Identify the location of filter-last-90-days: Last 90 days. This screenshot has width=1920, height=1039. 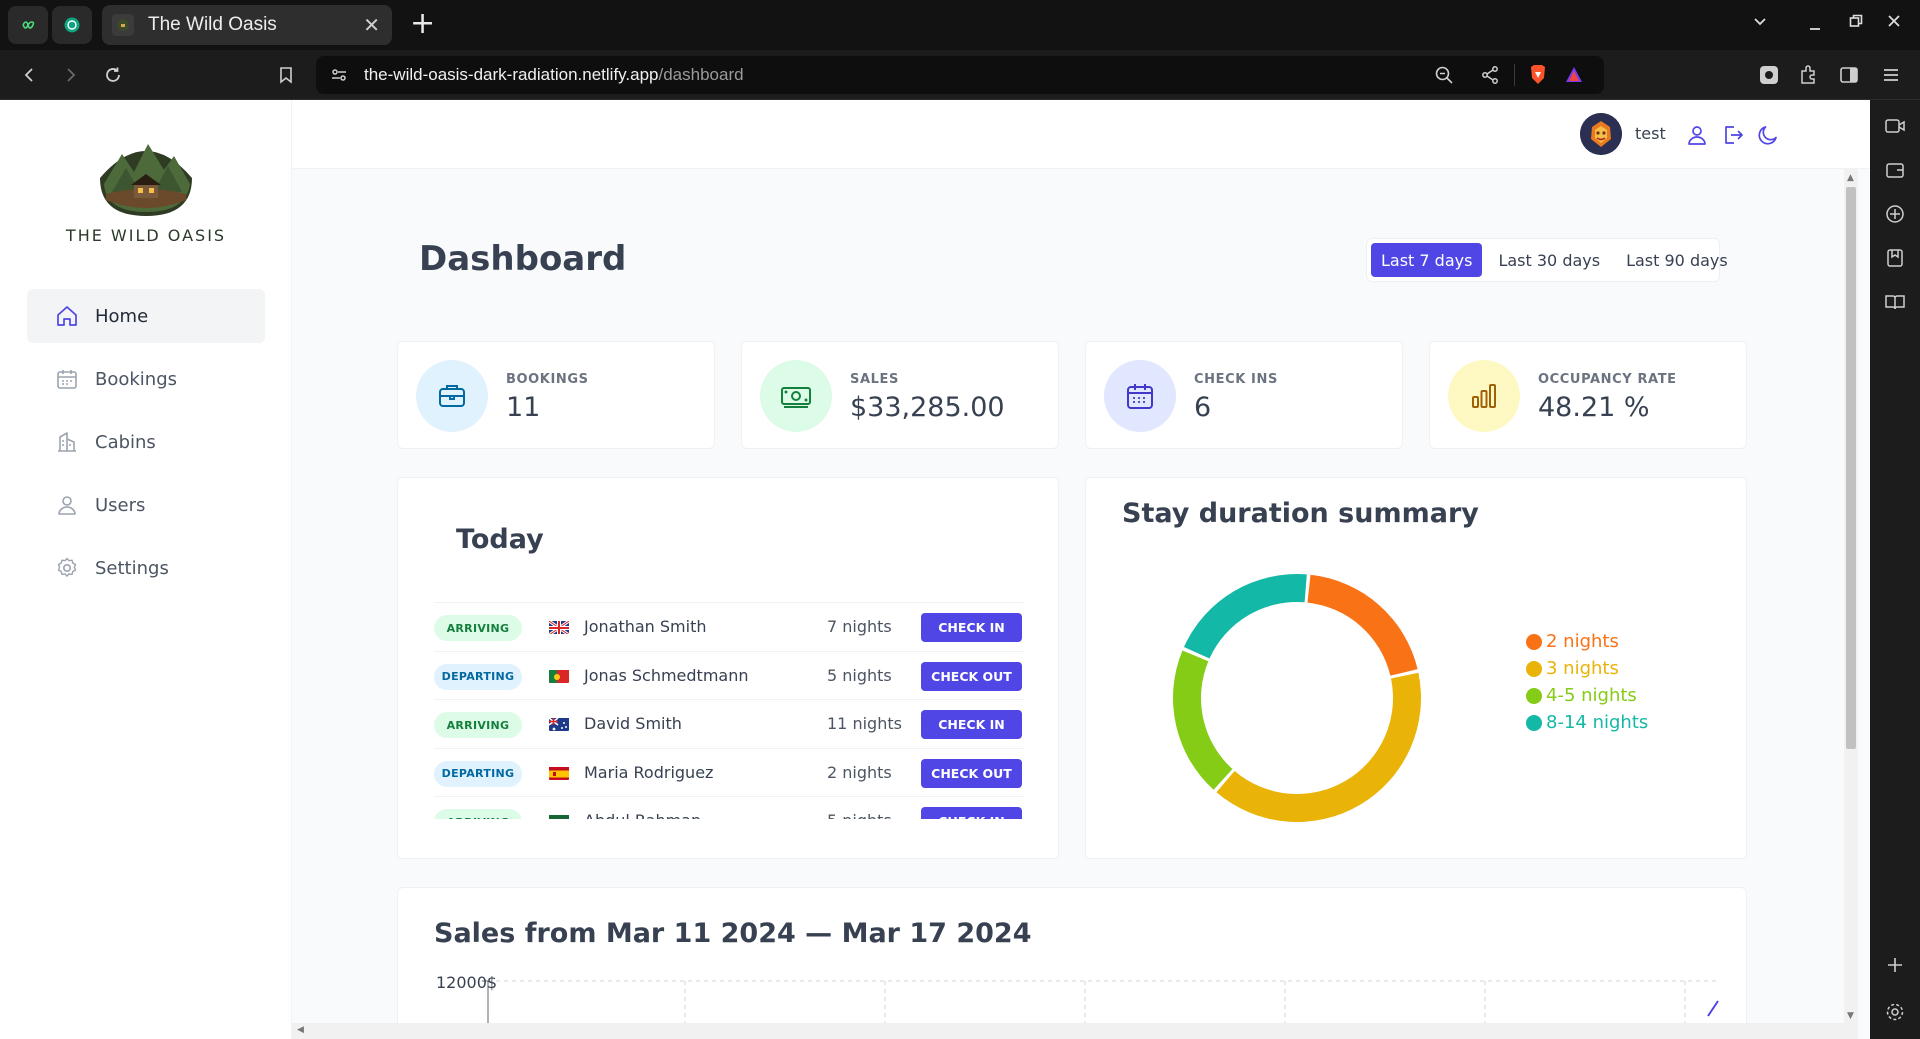
(1677, 260).